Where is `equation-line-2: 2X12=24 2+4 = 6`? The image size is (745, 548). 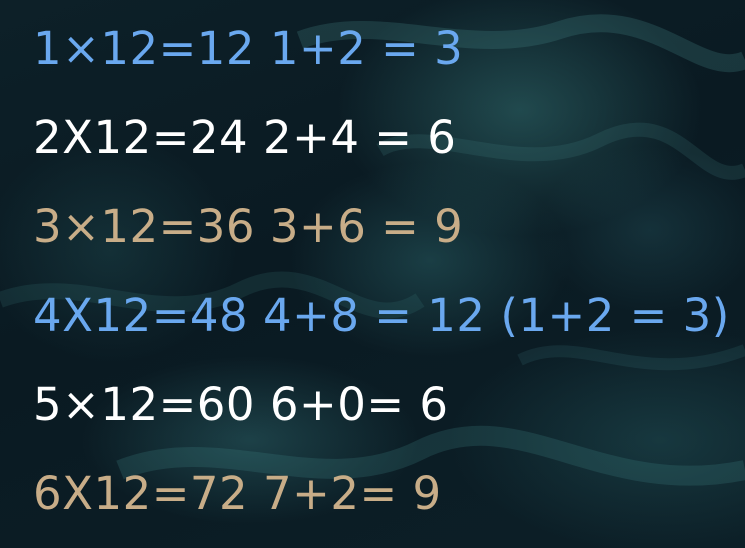
equation-line-2: 2X12=24 2+4 = 6 is located at coordinates (245, 137).